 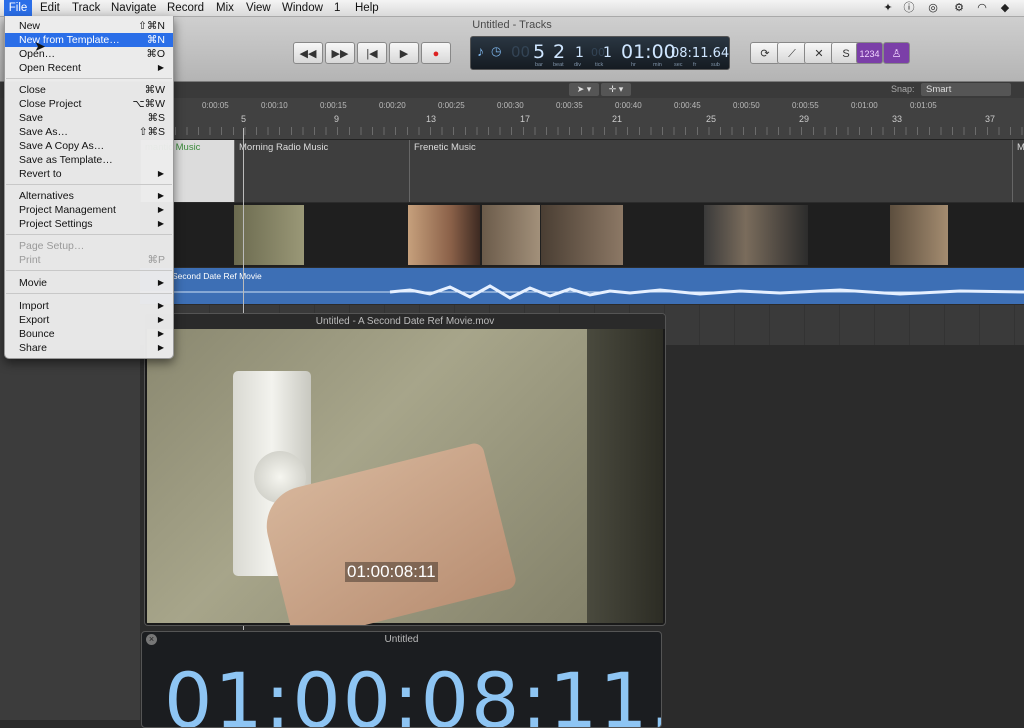 I want to click on ruler-bar: 29, so click(x=804, y=119).